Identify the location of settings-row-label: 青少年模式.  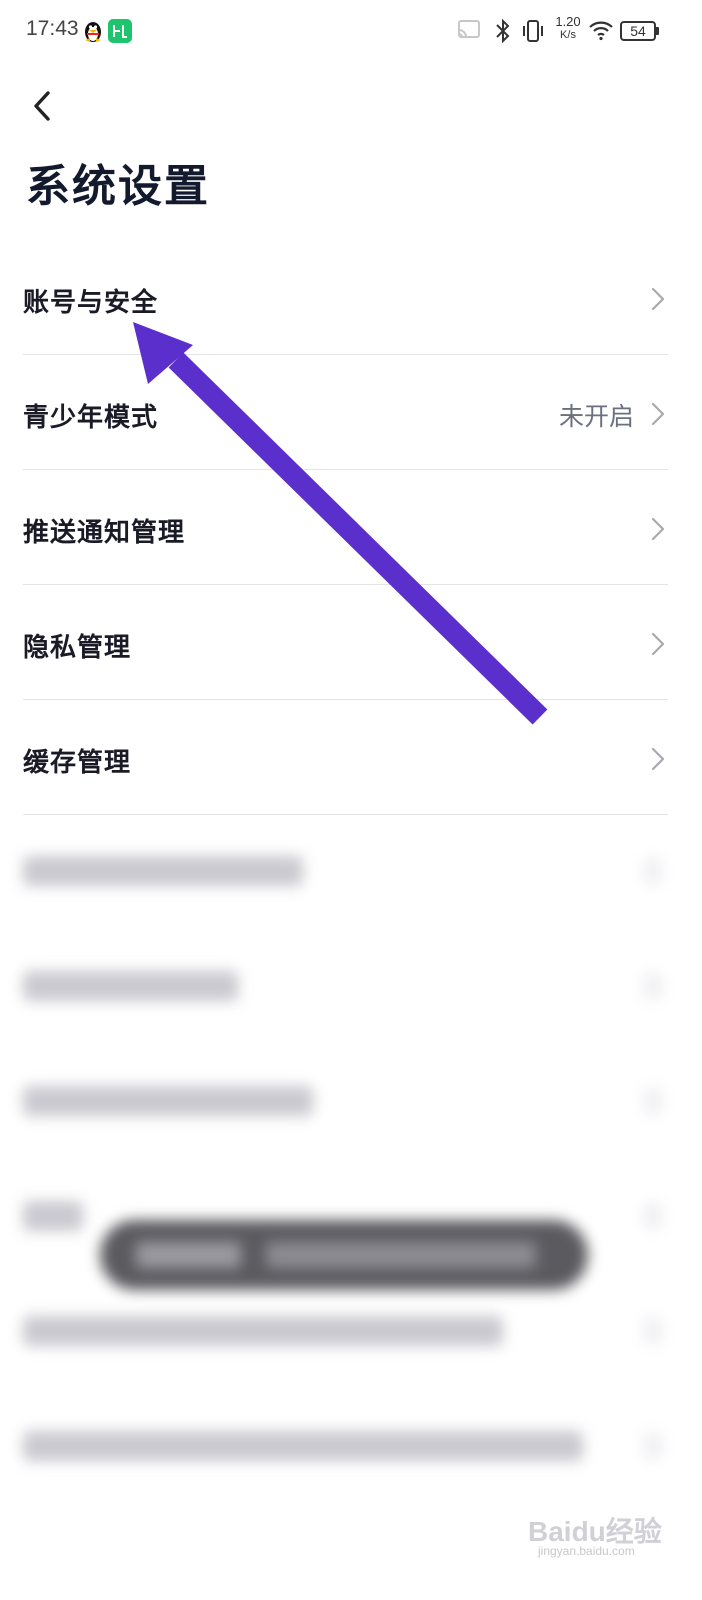
(91, 418).